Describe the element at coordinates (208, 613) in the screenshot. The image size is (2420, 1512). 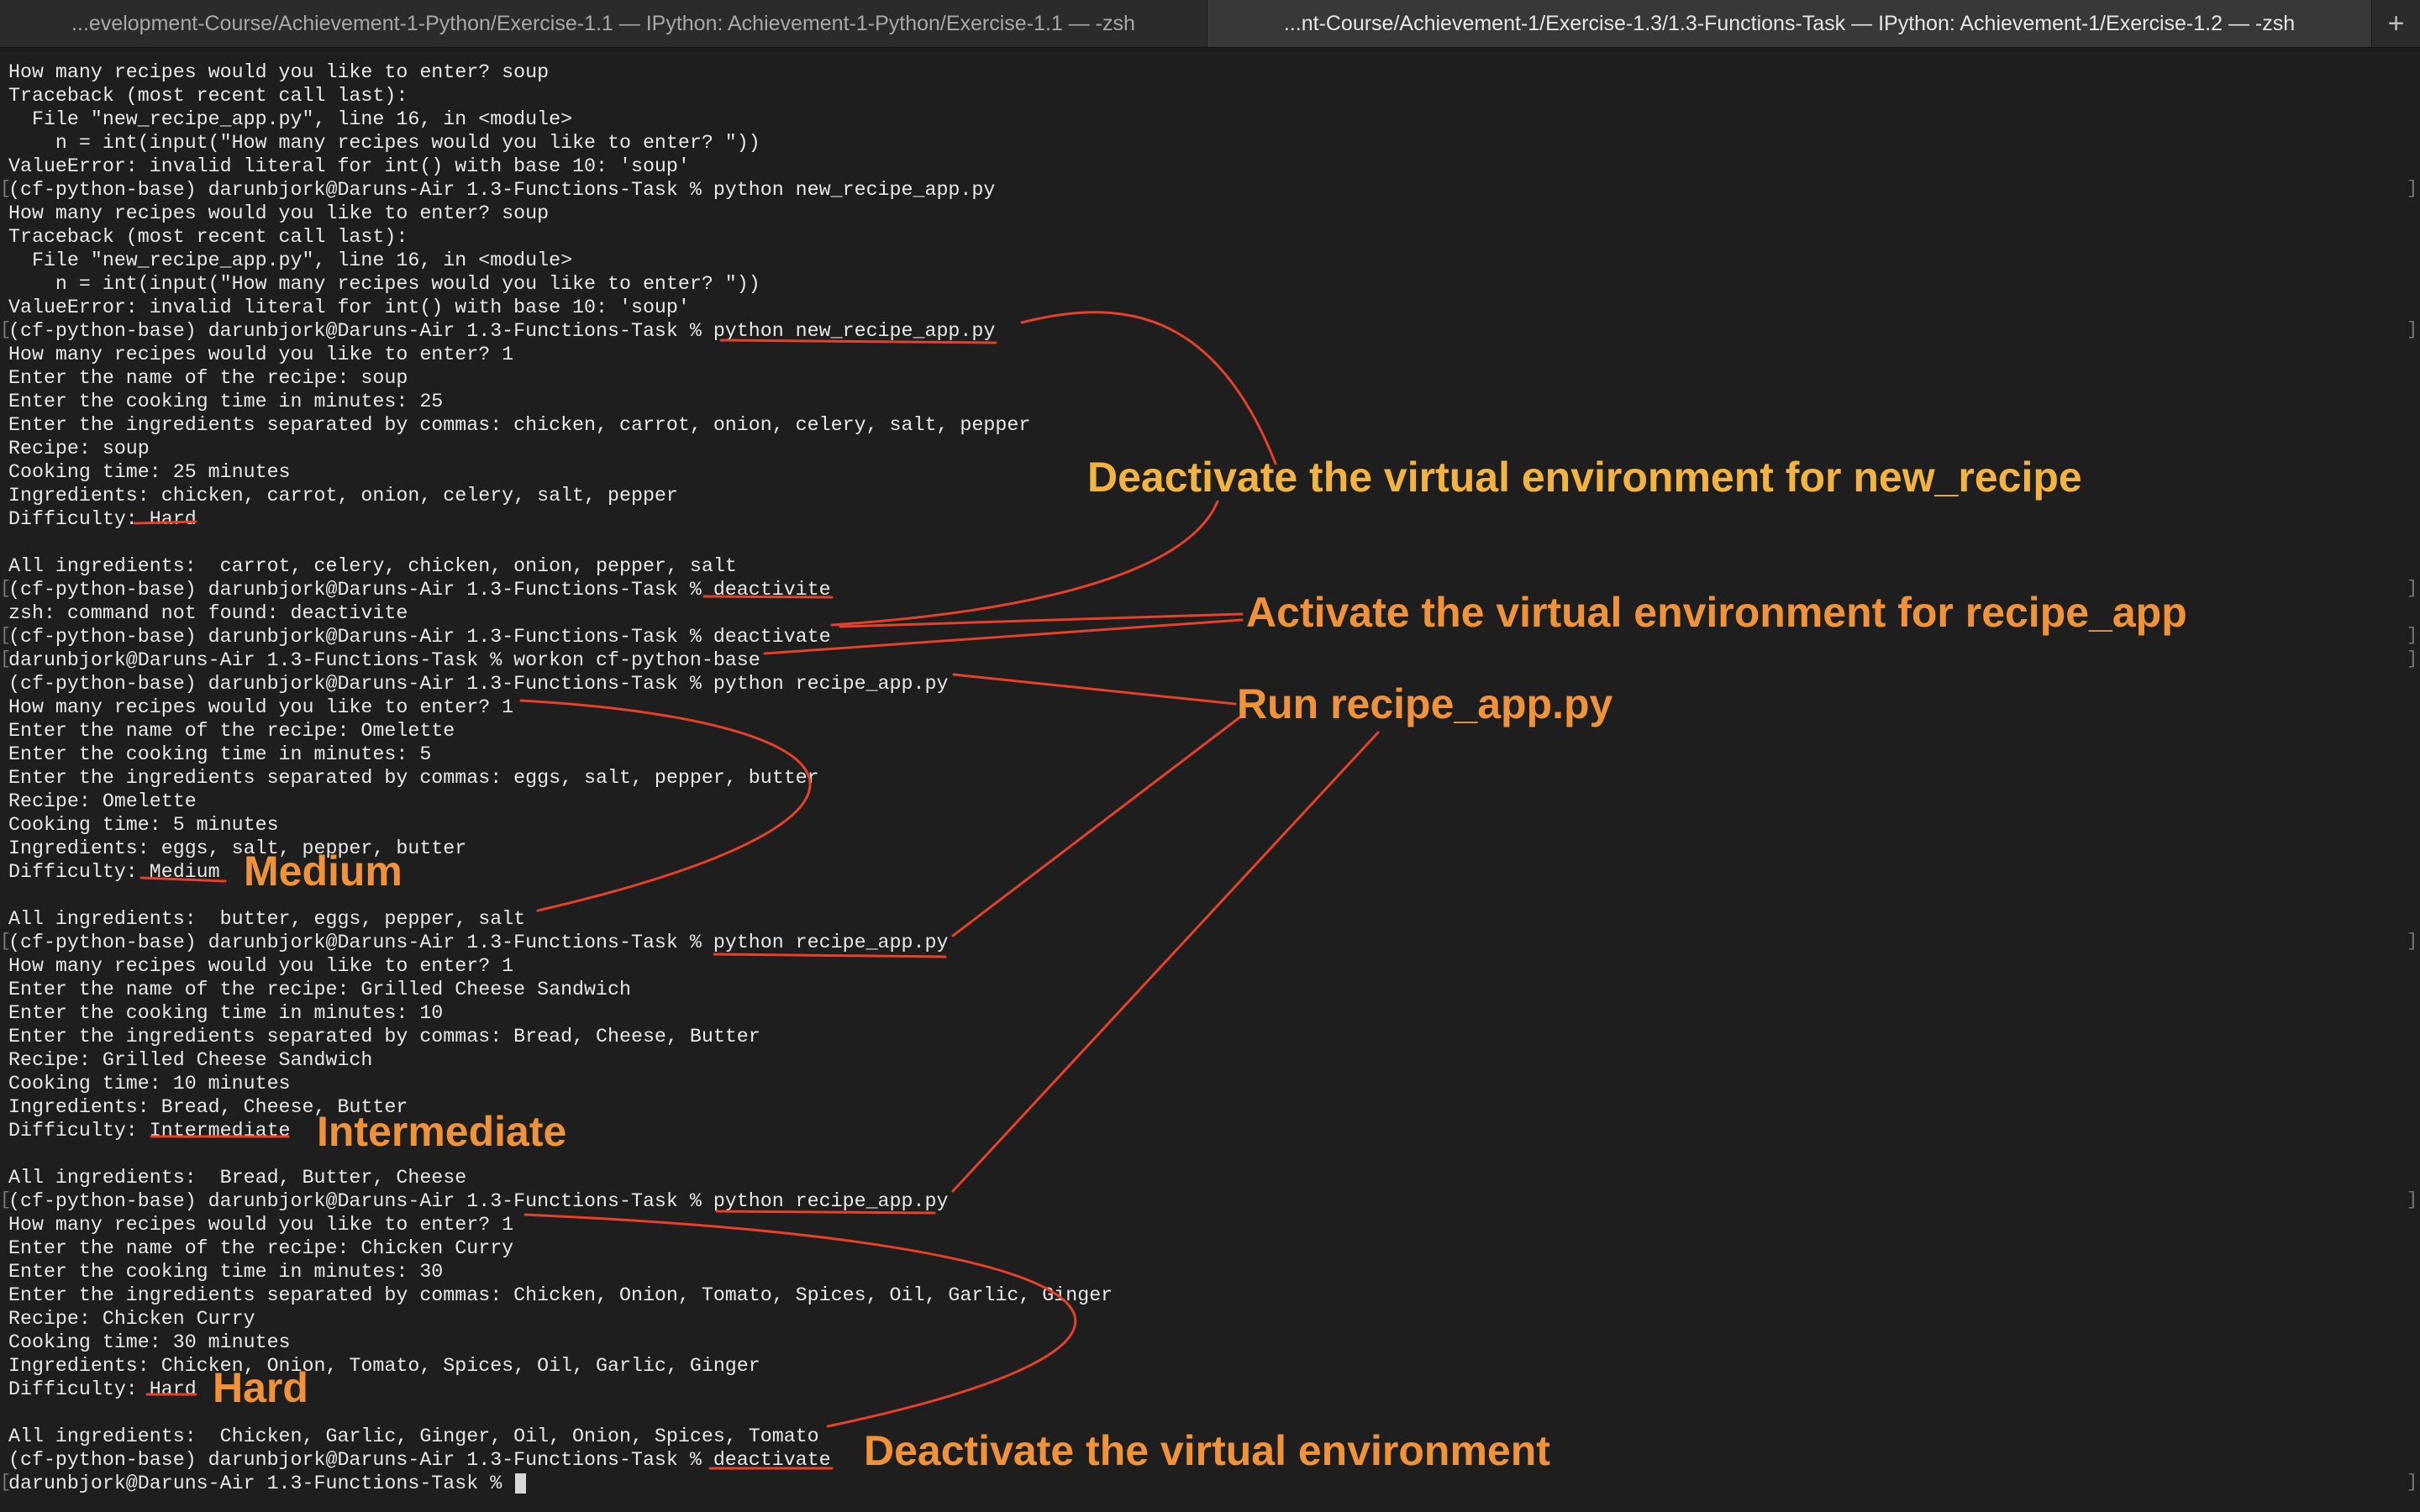
I see `terminal-line: zsh: command not found: deactivite` at that location.